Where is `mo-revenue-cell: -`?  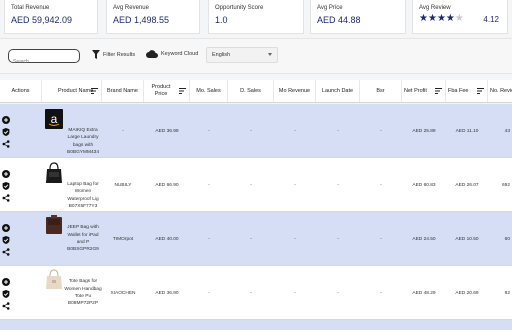
mo-revenue-cell: - is located at coordinates (295, 293).